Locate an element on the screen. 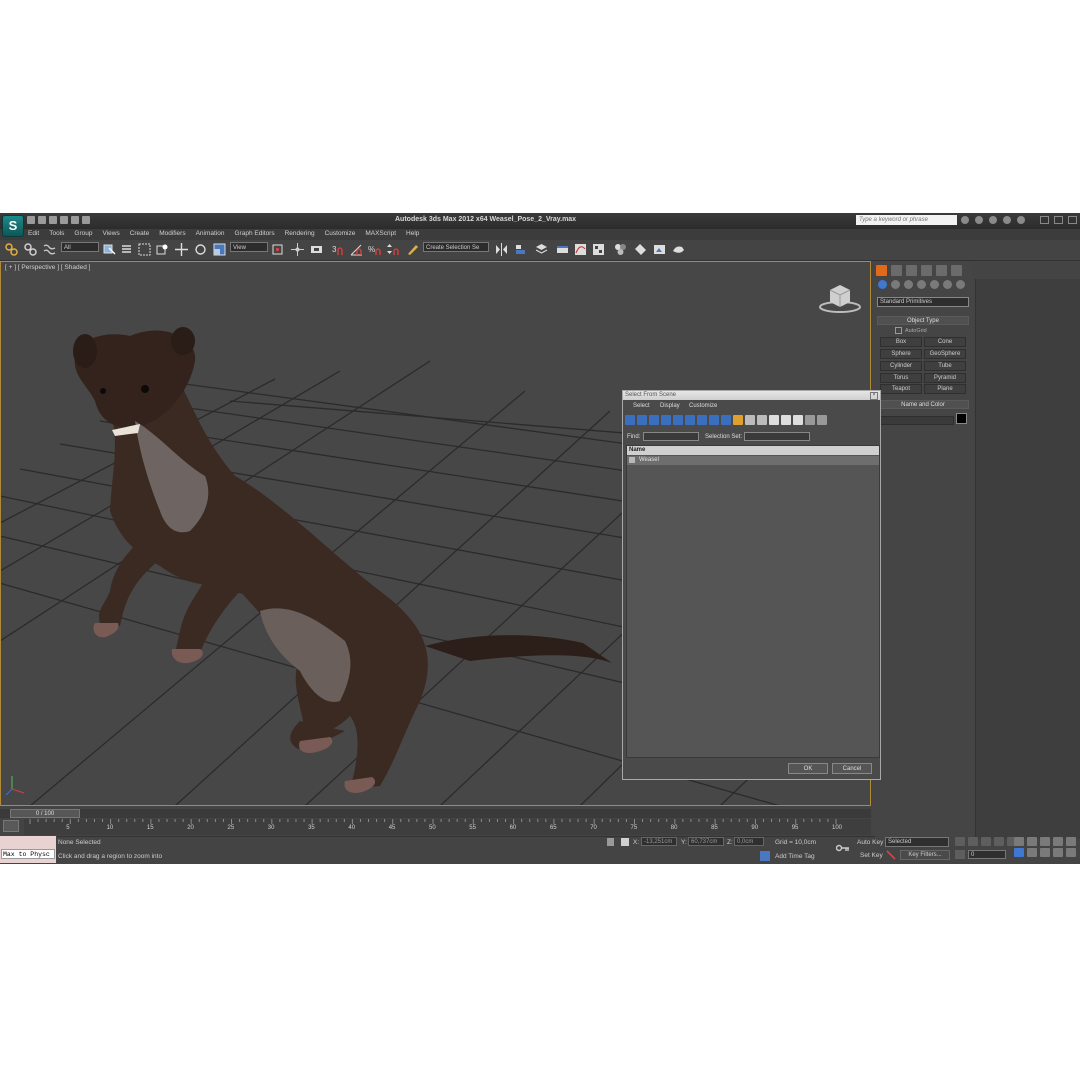 The height and width of the screenshot is (1080, 1080). menu-graph-editors: Graph Editors is located at coordinates (255, 233).